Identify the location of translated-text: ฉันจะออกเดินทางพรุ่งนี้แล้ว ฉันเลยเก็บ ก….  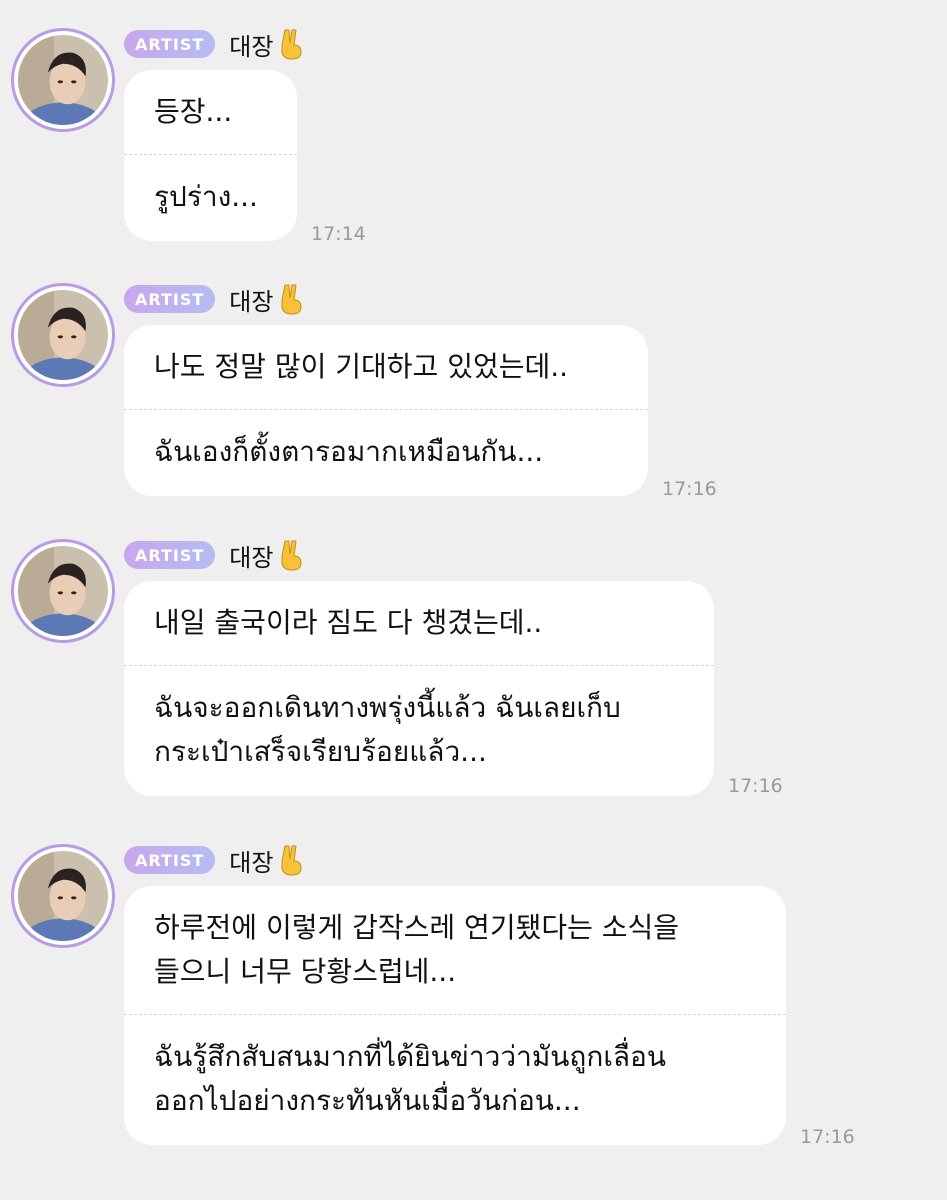
(387, 729).